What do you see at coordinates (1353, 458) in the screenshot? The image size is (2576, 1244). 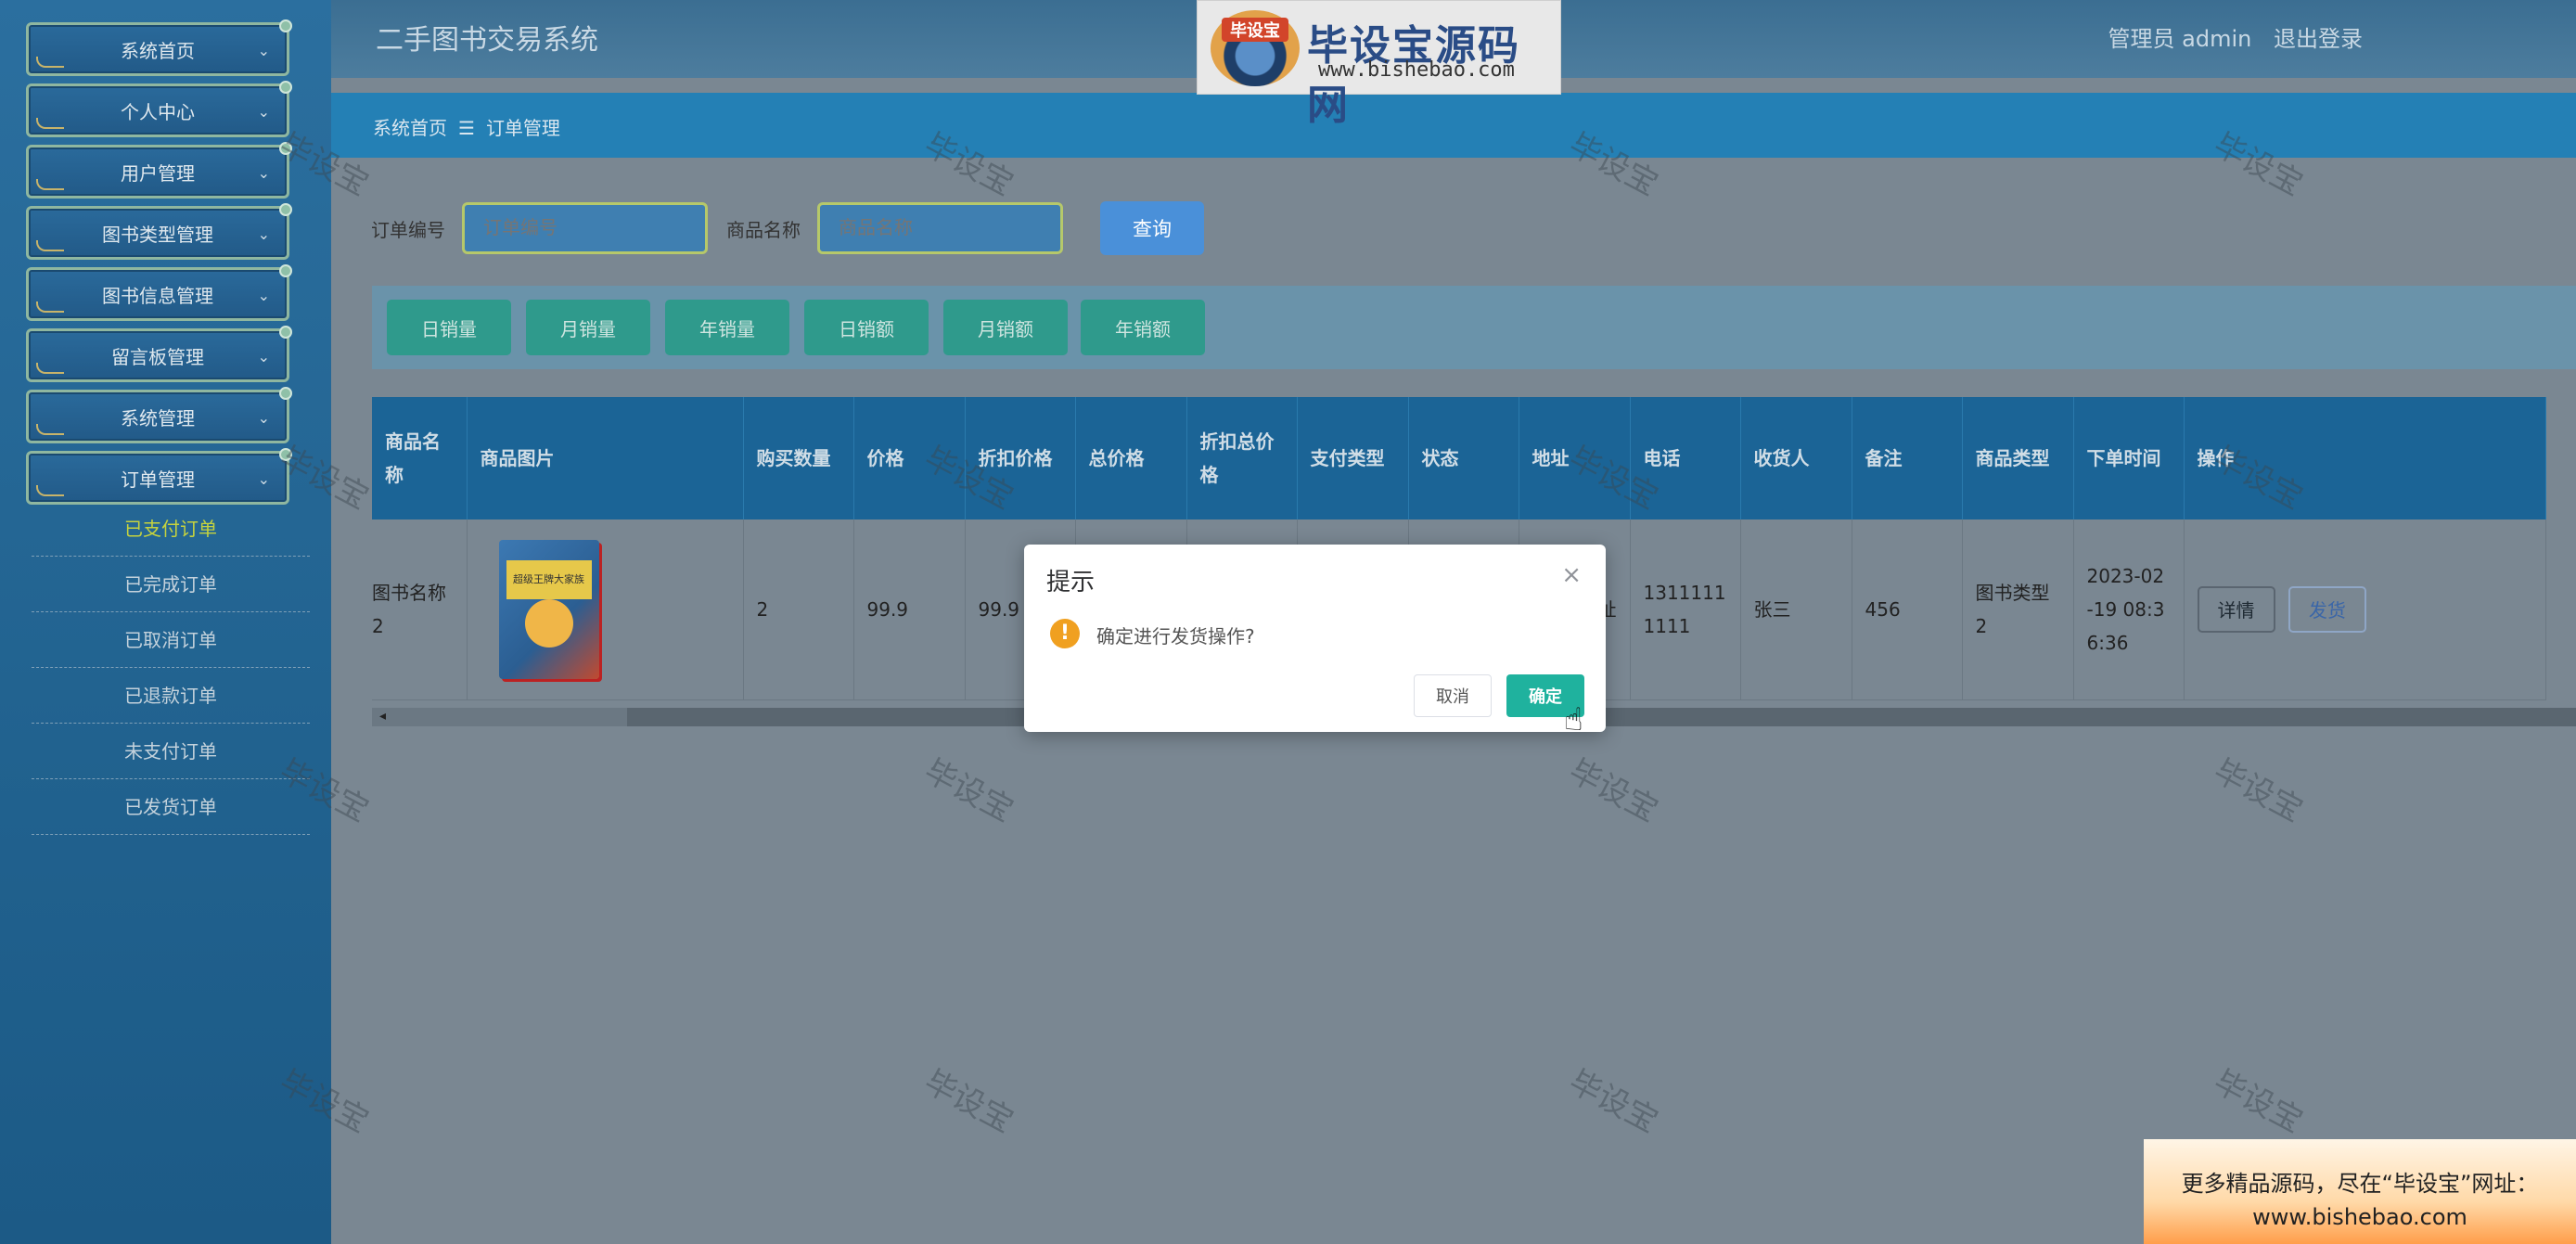 I see `col-header: 支付类型` at bounding box center [1353, 458].